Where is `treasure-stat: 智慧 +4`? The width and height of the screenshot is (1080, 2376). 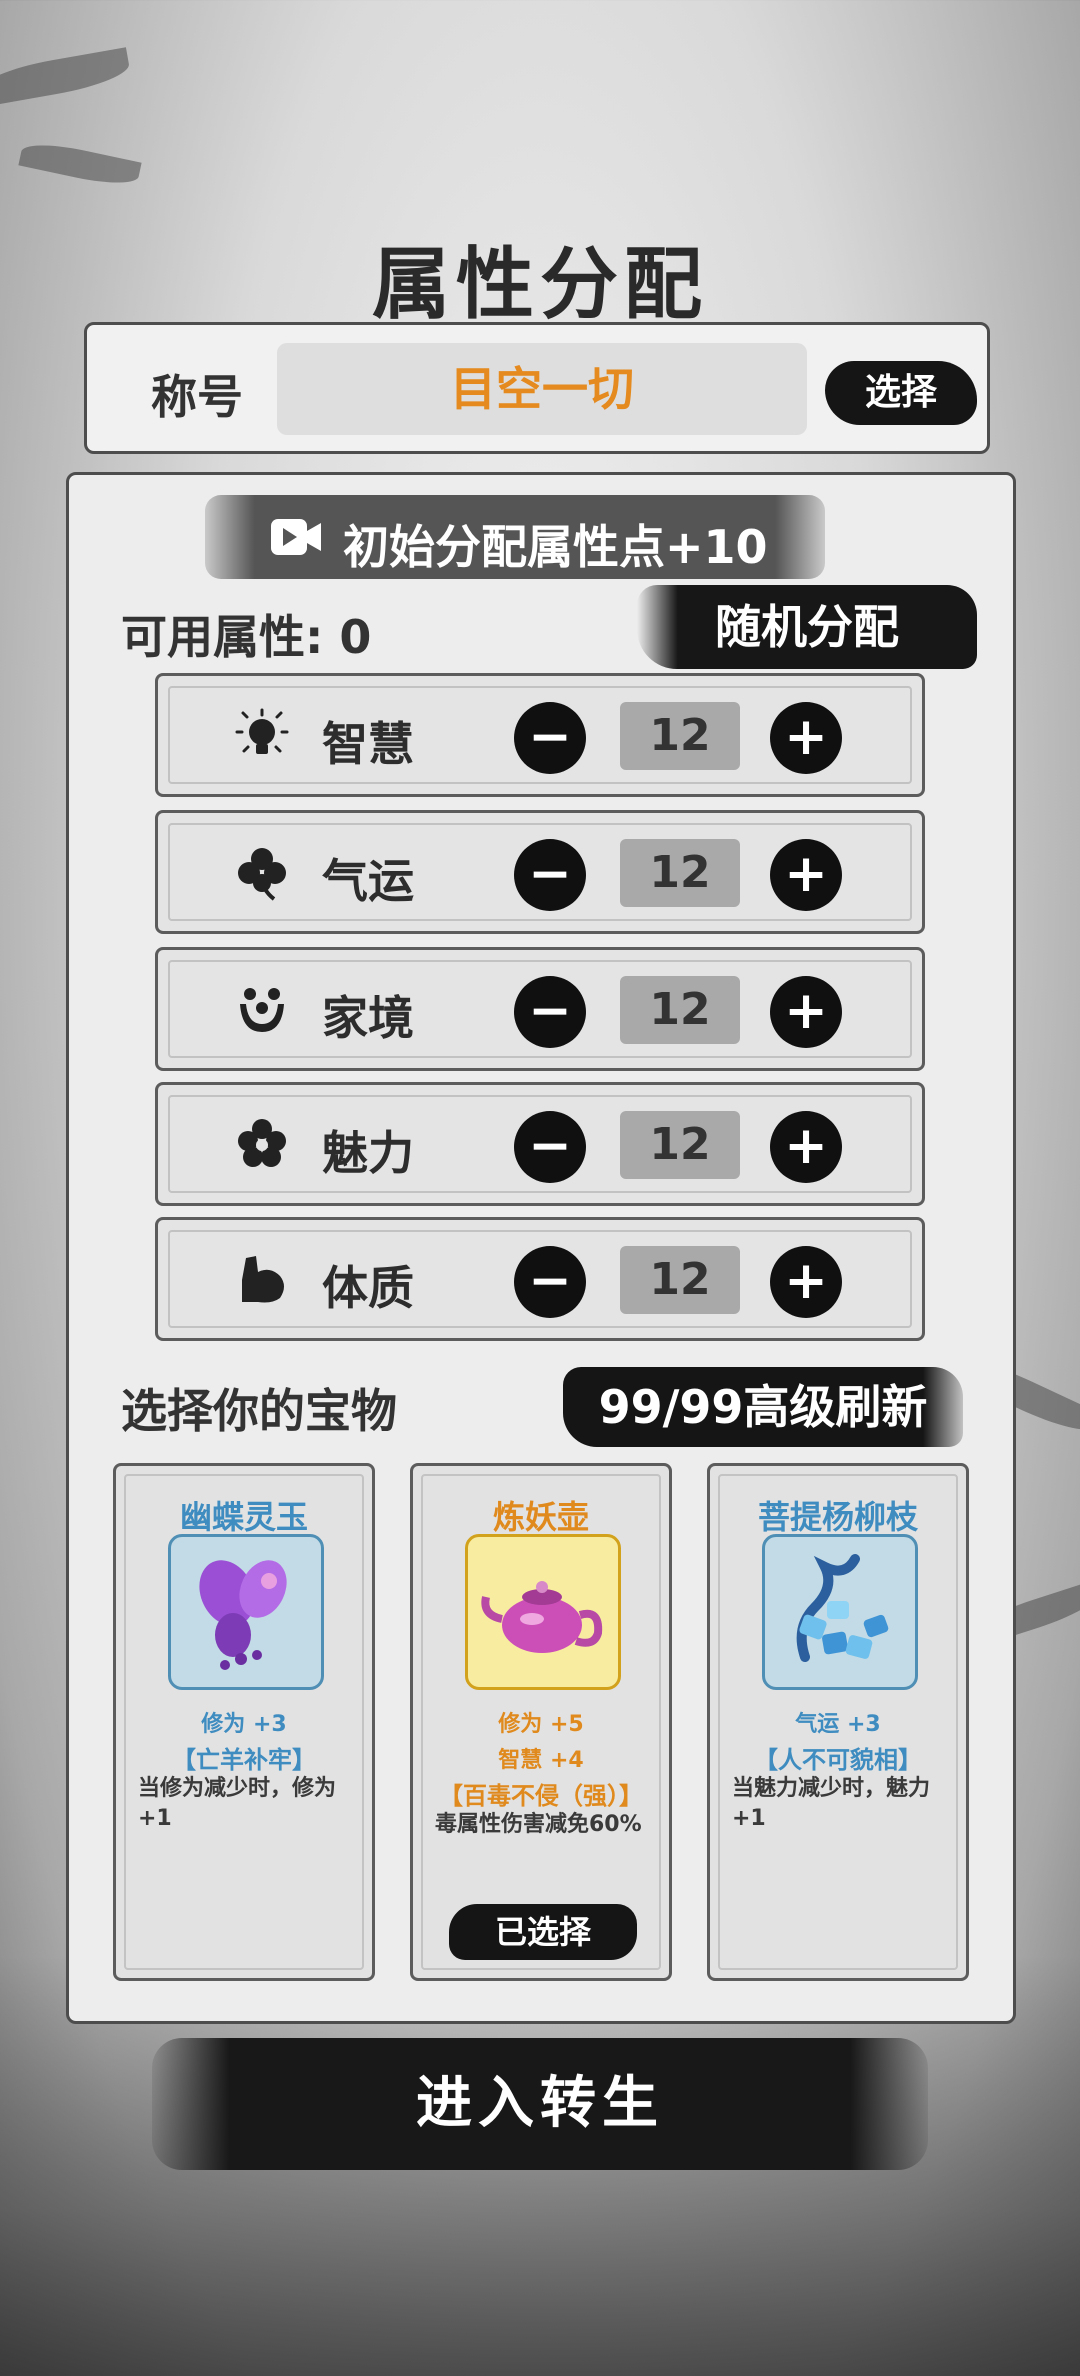 treasure-stat: 智慧 +4 is located at coordinates (541, 1760).